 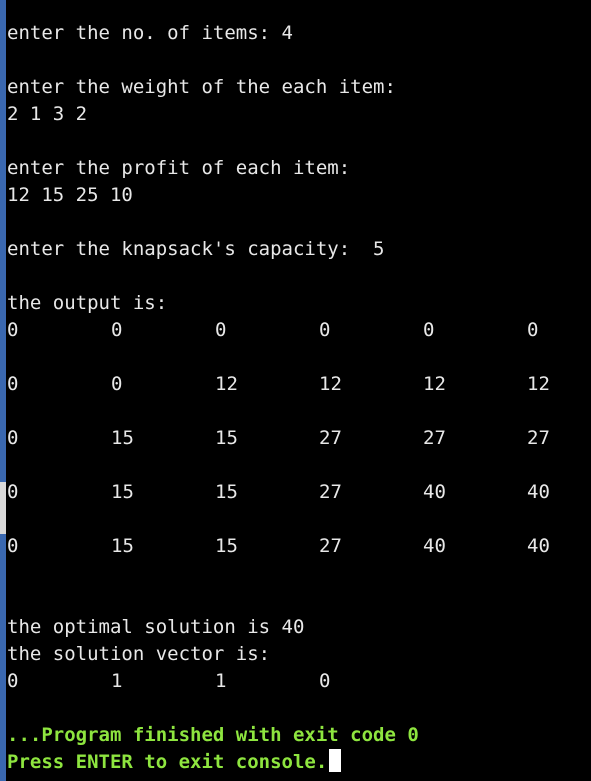 What do you see at coordinates (3, 390) in the screenshot?
I see `window-left-edge` at bounding box center [3, 390].